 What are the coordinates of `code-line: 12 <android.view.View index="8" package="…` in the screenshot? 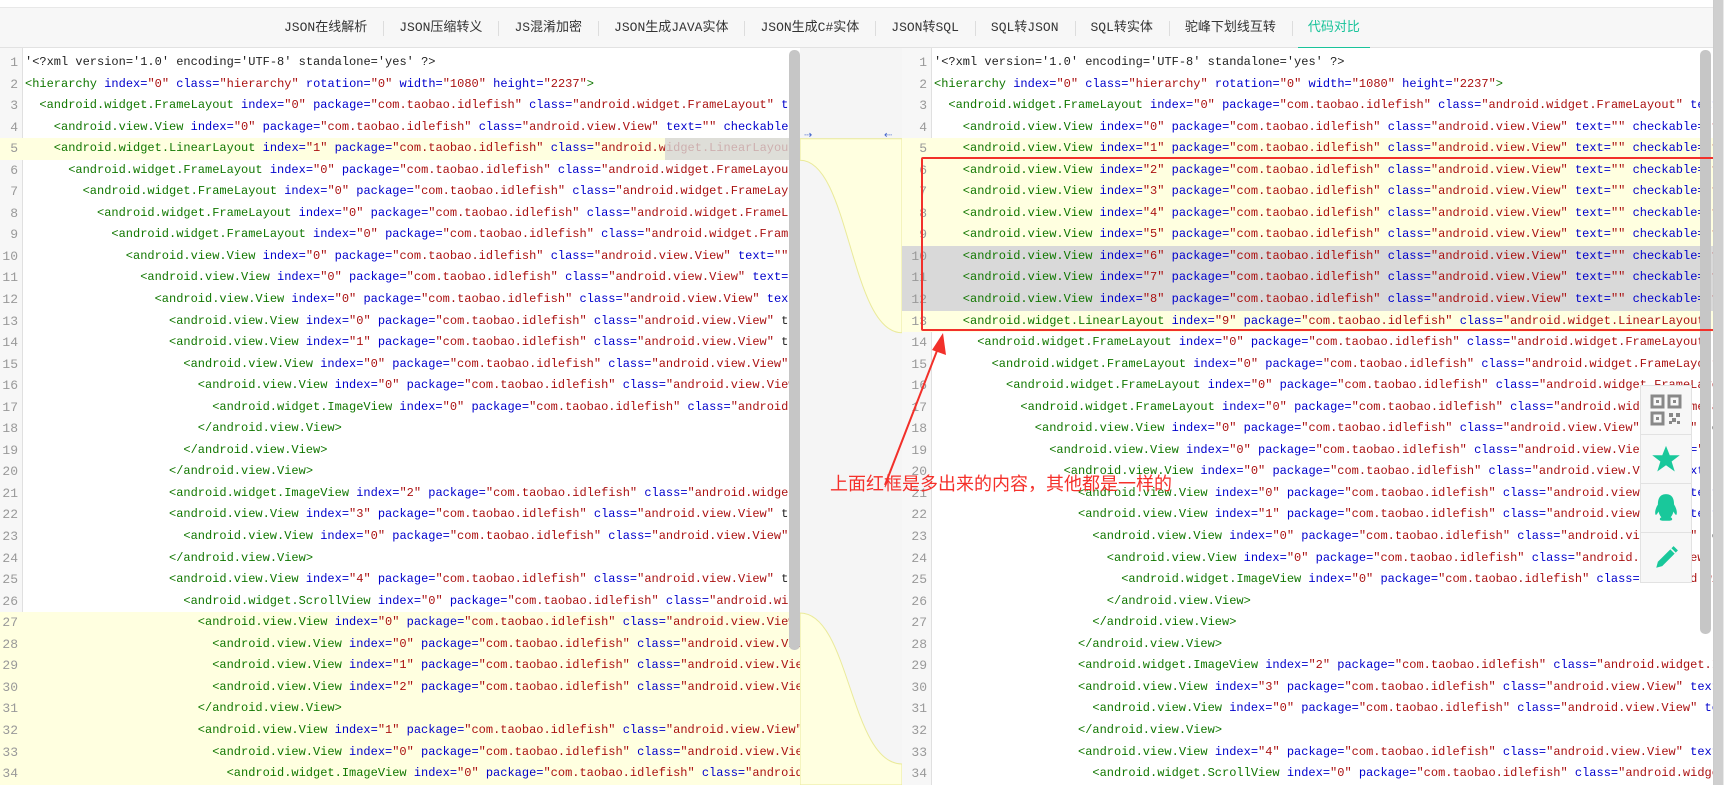 It's located at (1307, 300).